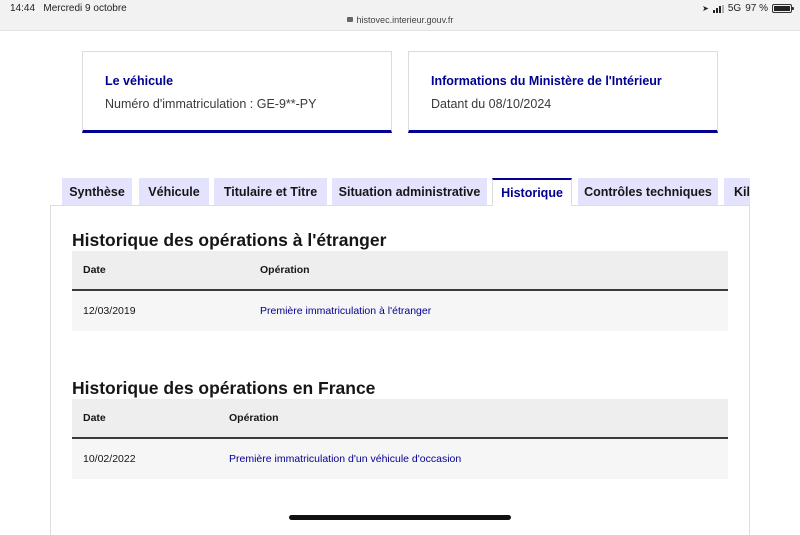 This screenshot has height=535, width=800. Describe the element at coordinates (211, 104) in the screenshot. I see `registration-number: Numéro d'immatriculation : GE-9**-PY` at that location.